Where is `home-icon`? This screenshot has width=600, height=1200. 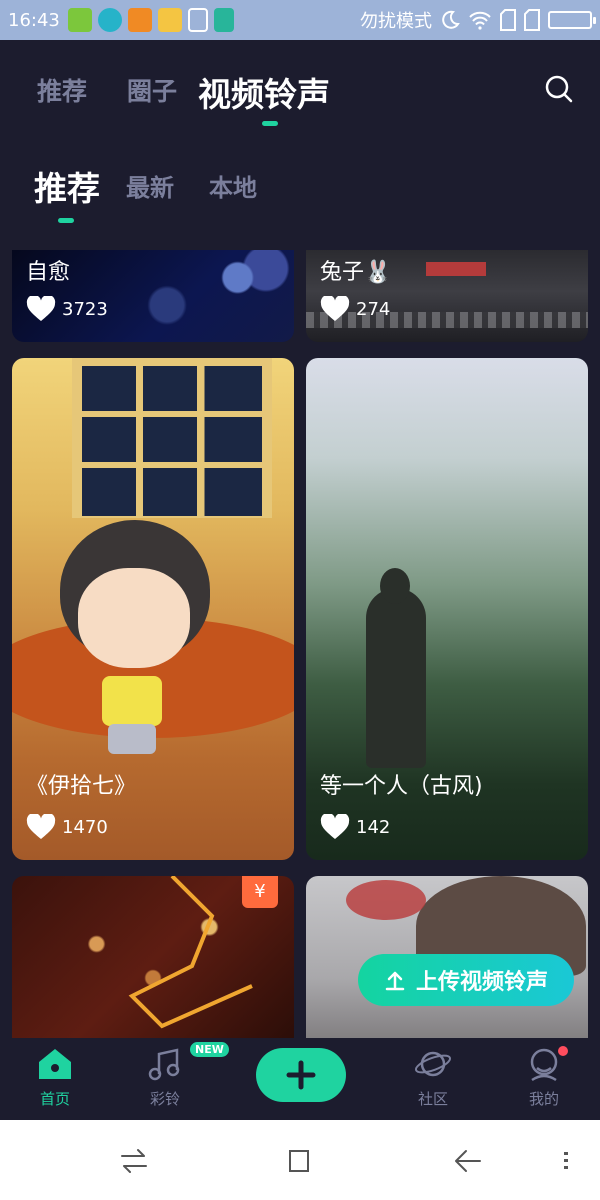
home-icon is located at coordinates (55, 1064).